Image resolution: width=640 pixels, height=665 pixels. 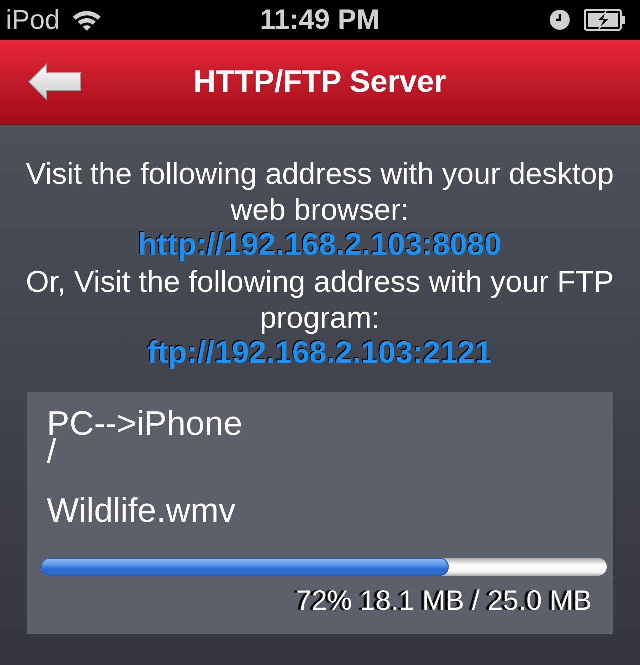 What do you see at coordinates (141, 511) in the screenshot?
I see `file-name: Wildlife.wmv` at bounding box center [141, 511].